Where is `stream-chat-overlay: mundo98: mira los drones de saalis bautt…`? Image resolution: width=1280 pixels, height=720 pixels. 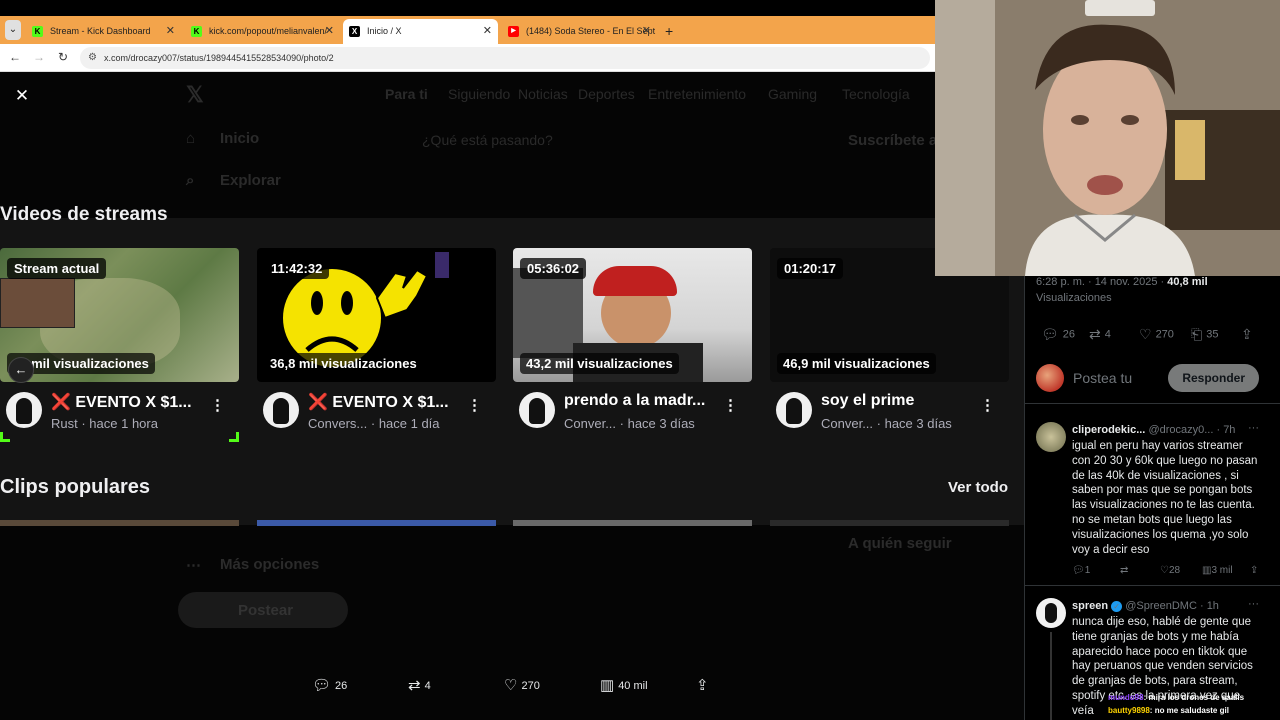 stream-chat-overlay: mundo98: mira los drones de saalis bautt… is located at coordinates (1176, 704).